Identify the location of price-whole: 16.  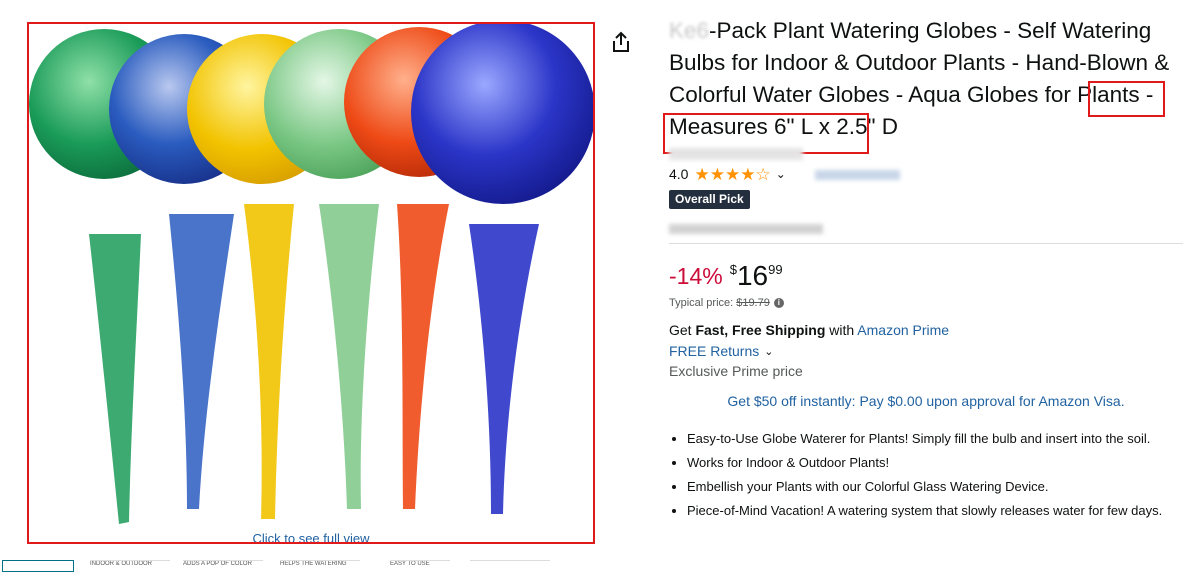
(752, 275).